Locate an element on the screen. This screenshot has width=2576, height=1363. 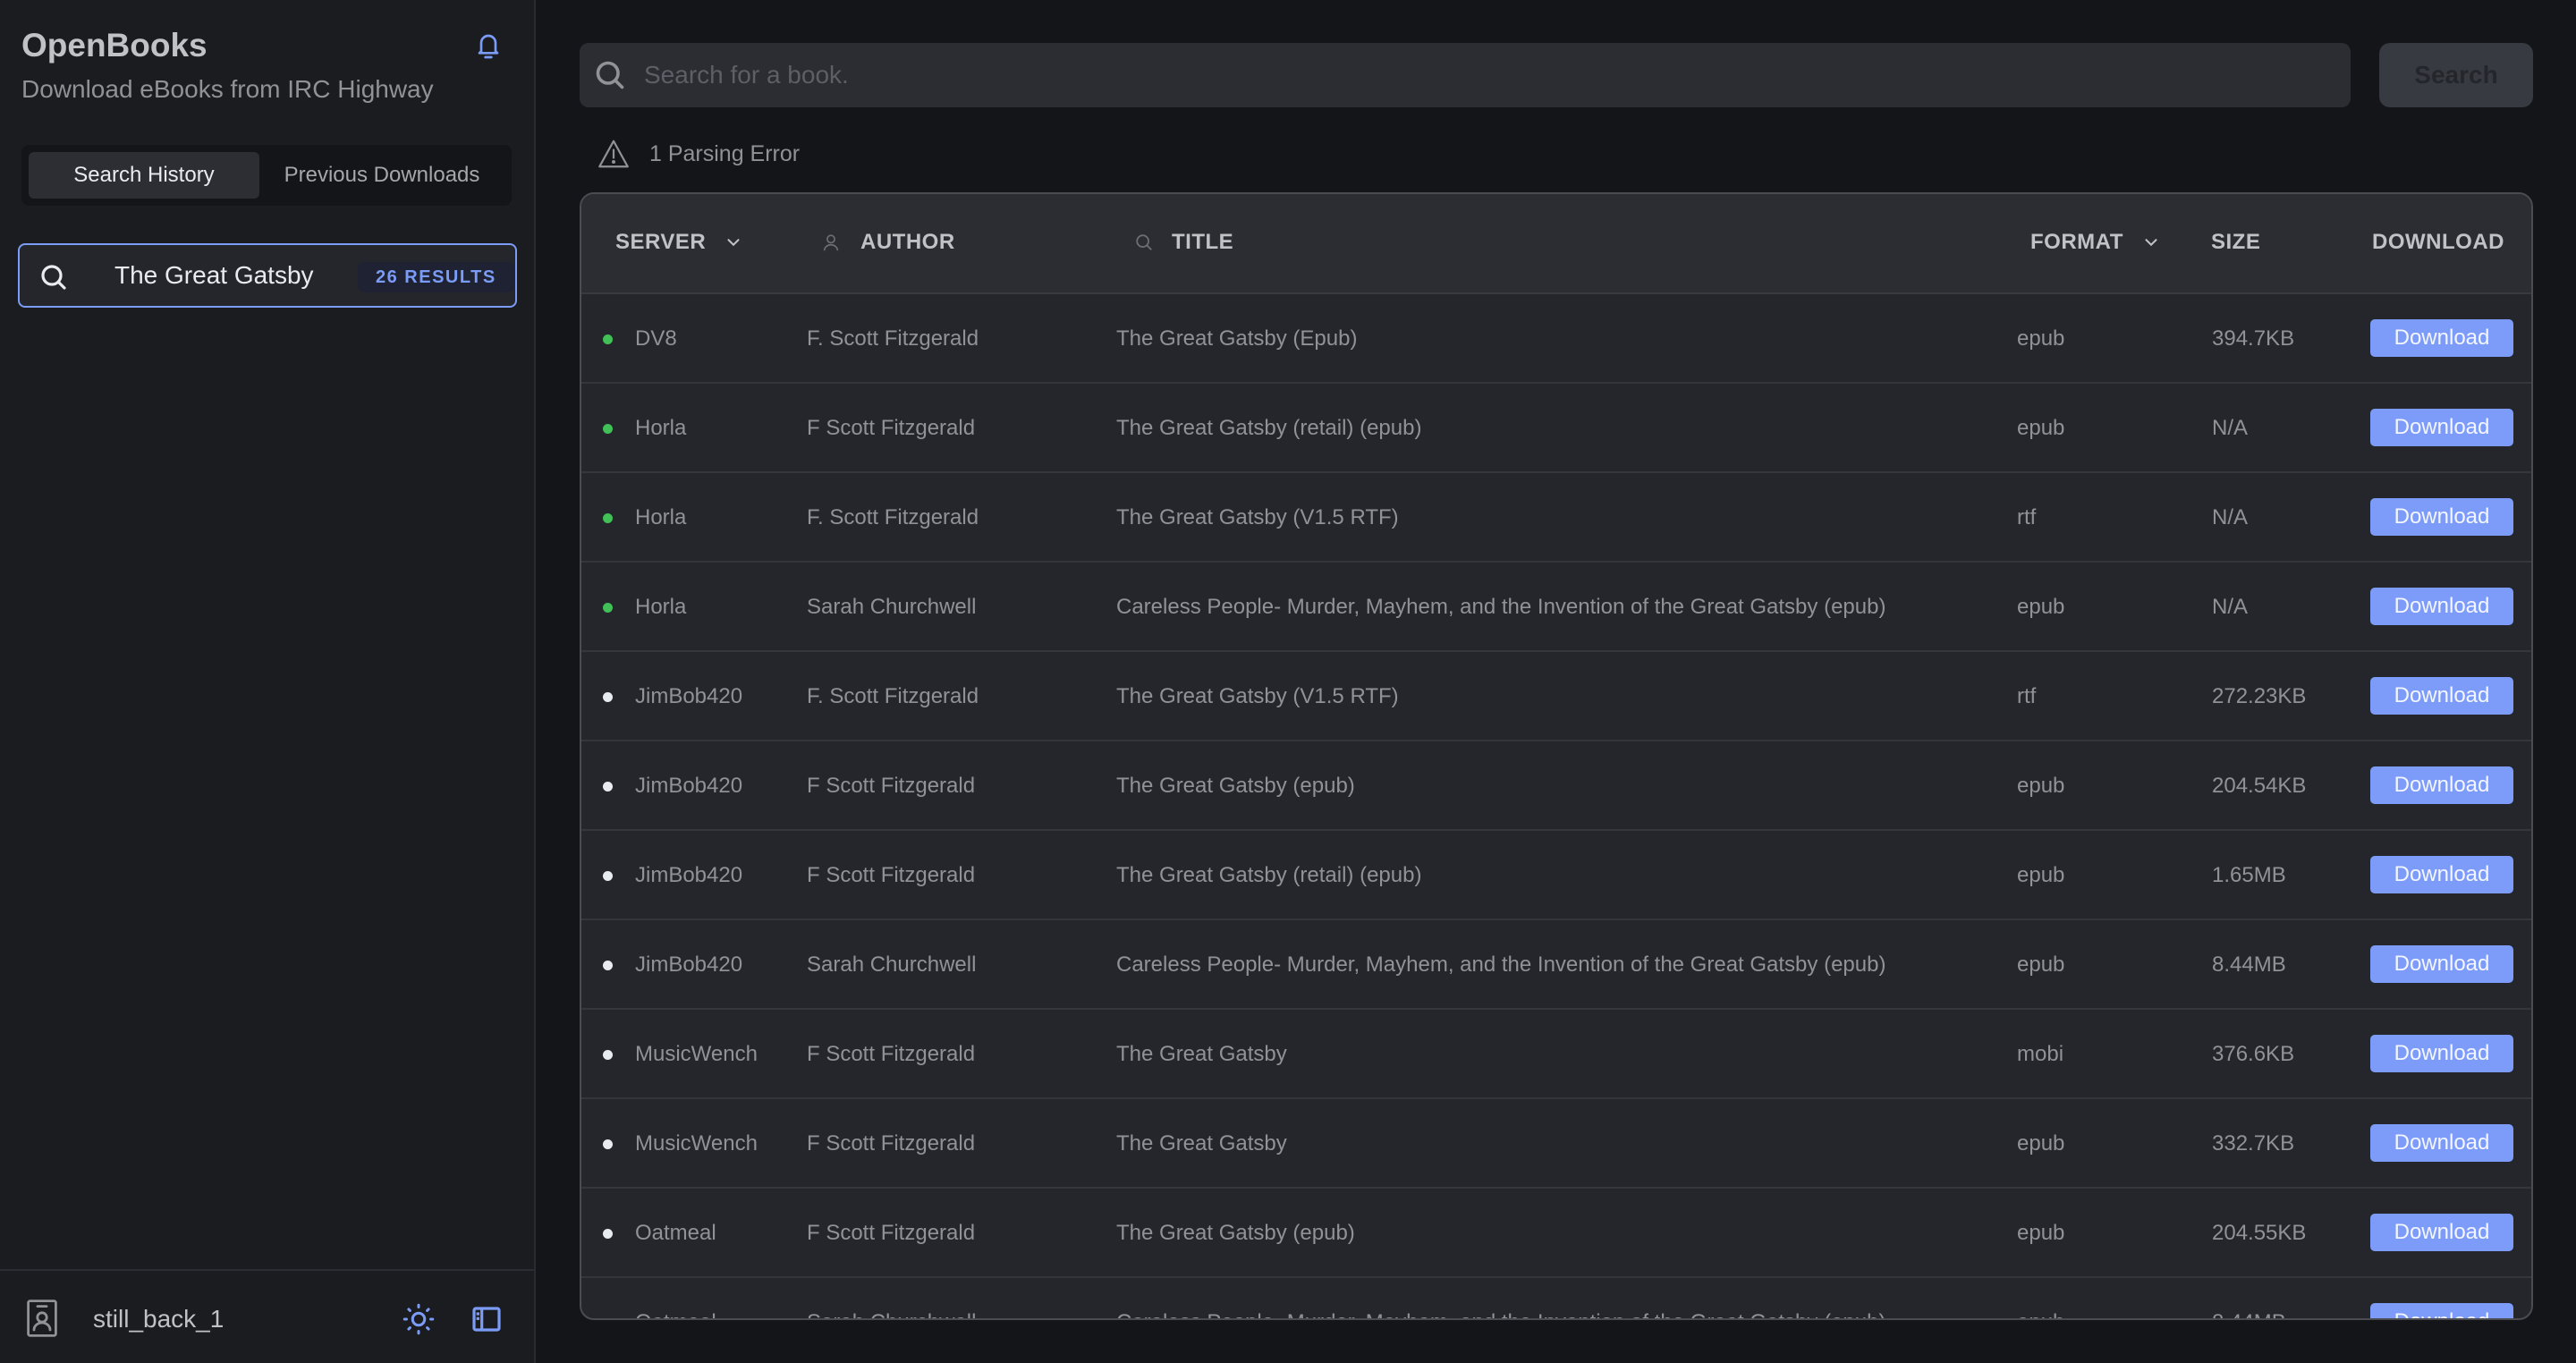
cell-size: 272.23KB is located at coordinates (2259, 696).